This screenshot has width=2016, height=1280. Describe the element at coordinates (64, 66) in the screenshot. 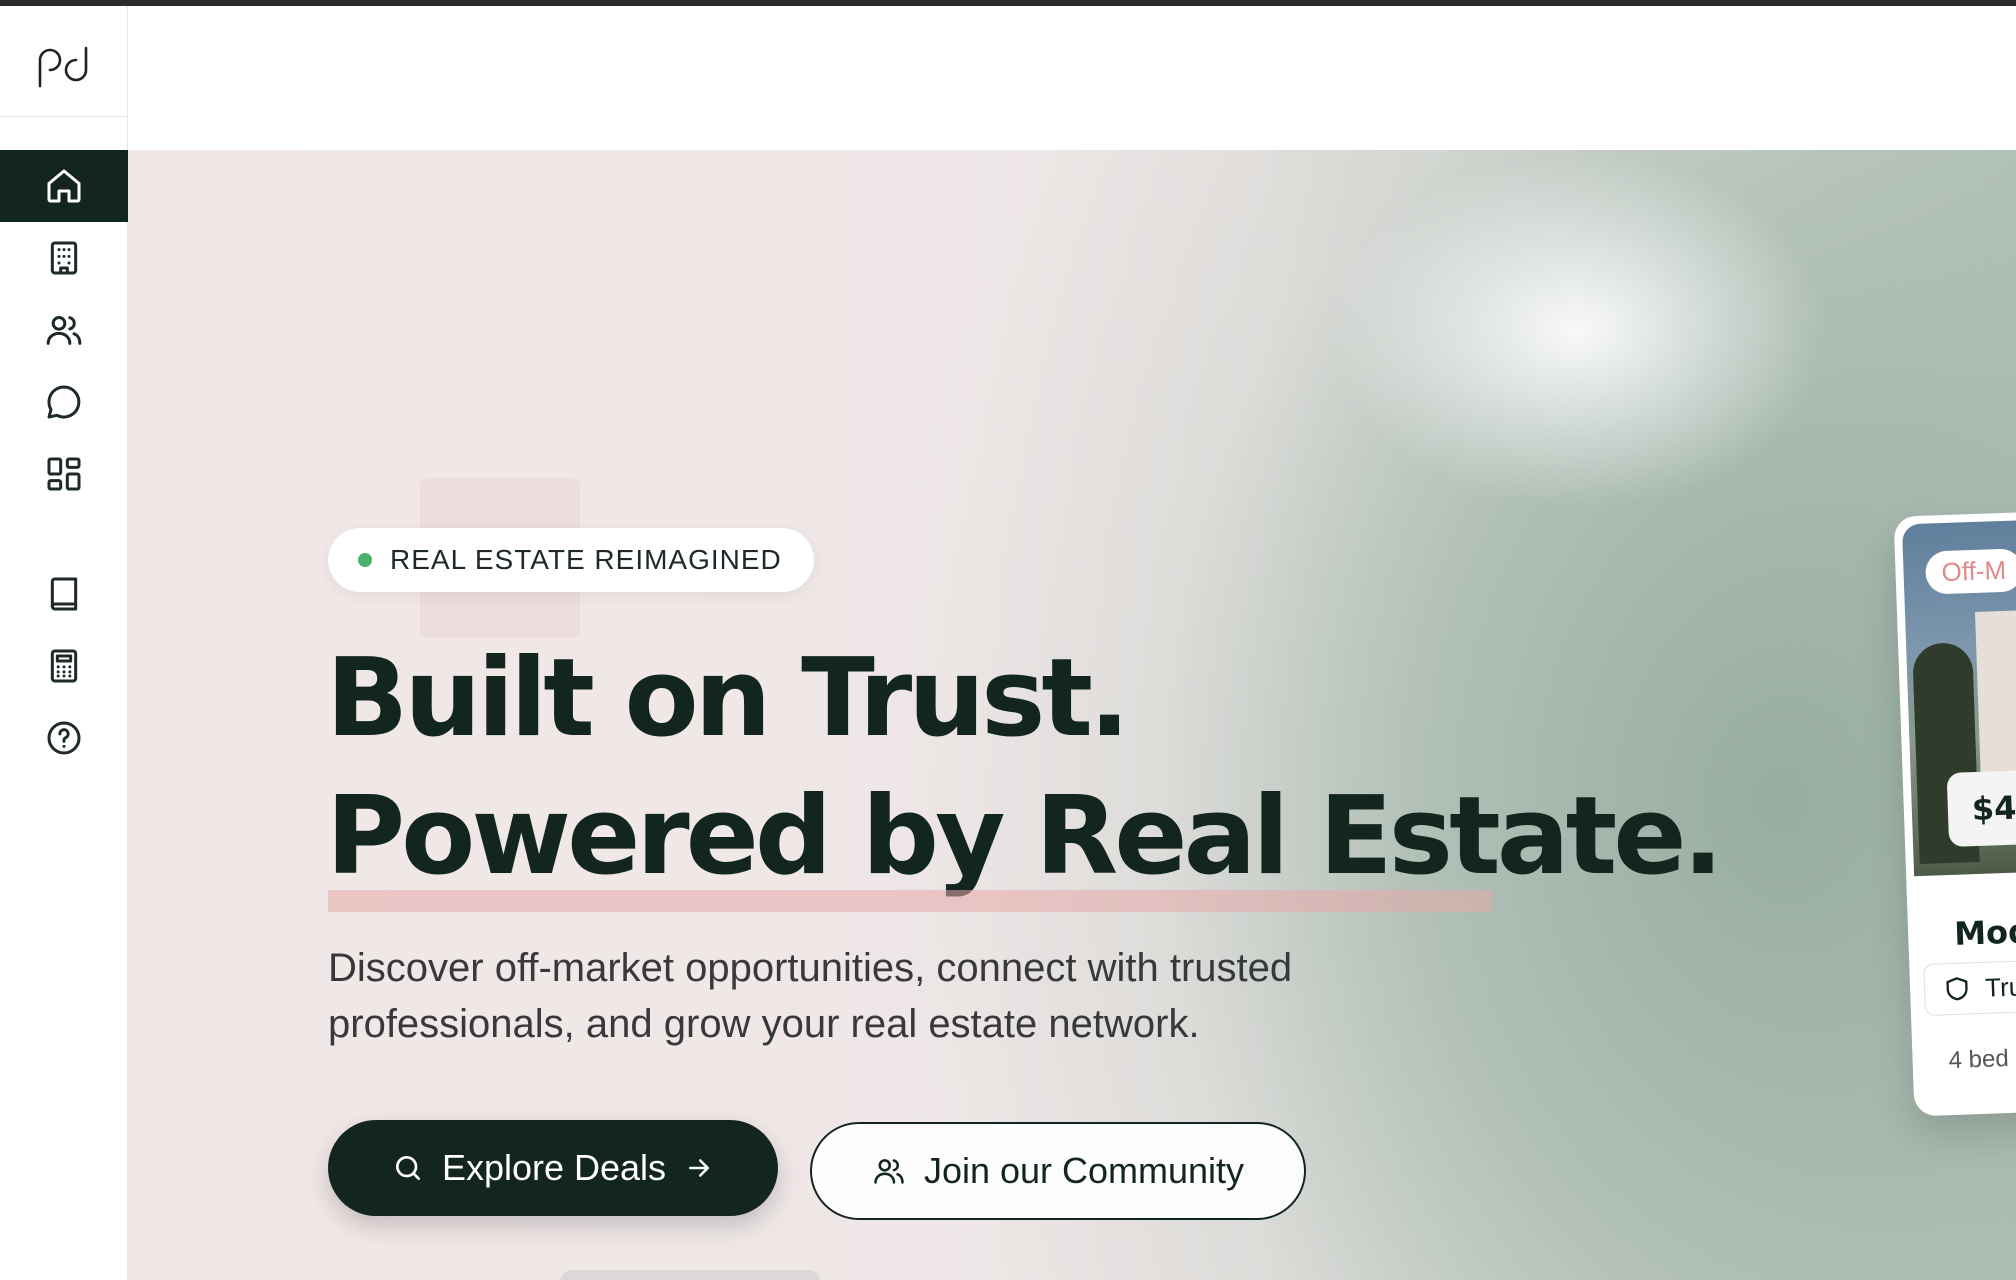

I see `pd-logo-icon` at that location.